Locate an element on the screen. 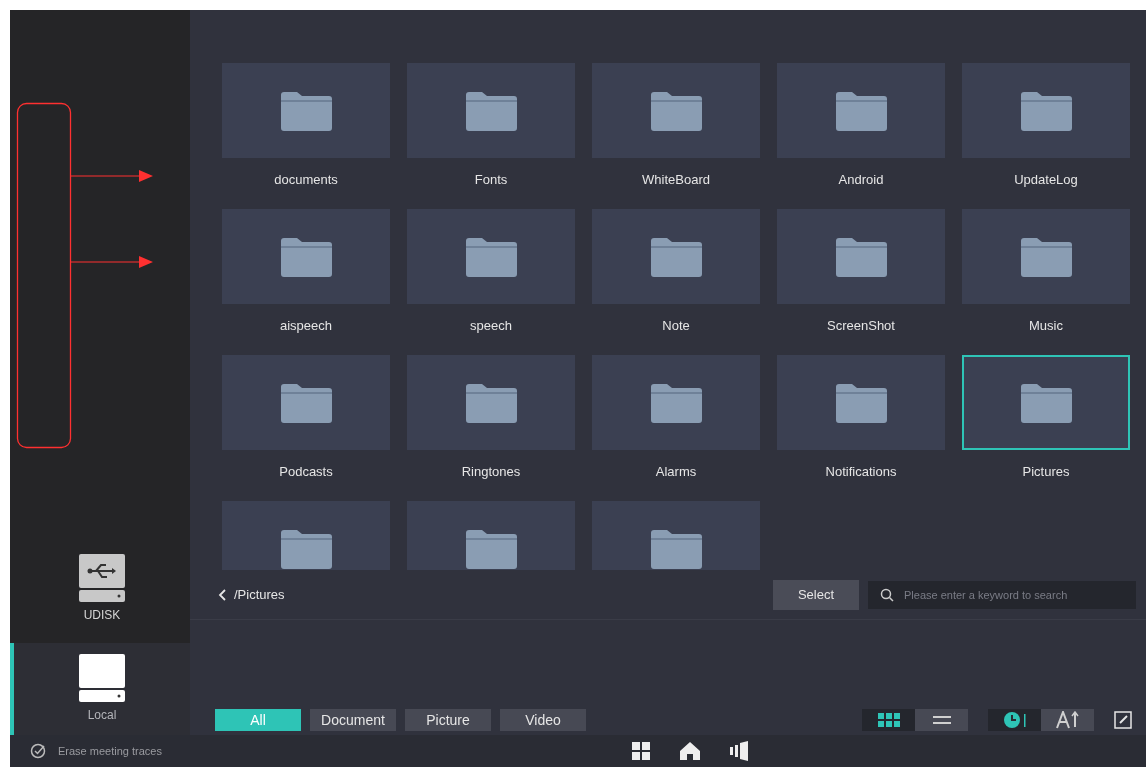 This screenshot has width=1146, height=767. erase-traces-label: Erase meeting traces is located at coordinates (110, 751).